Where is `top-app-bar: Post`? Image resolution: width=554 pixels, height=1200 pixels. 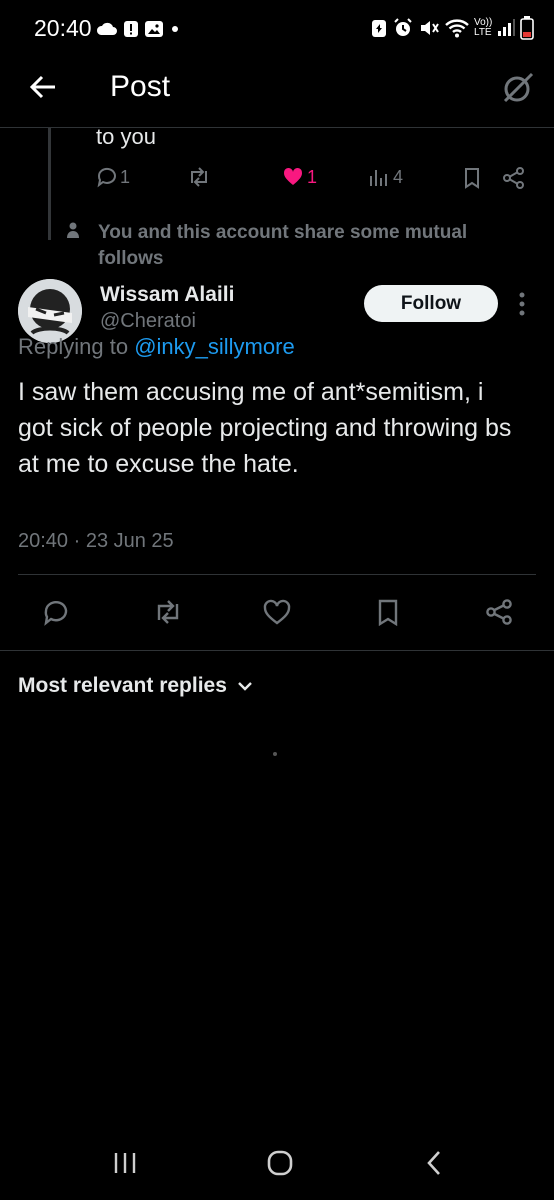 top-app-bar: Post is located at coordinates (277, 93).